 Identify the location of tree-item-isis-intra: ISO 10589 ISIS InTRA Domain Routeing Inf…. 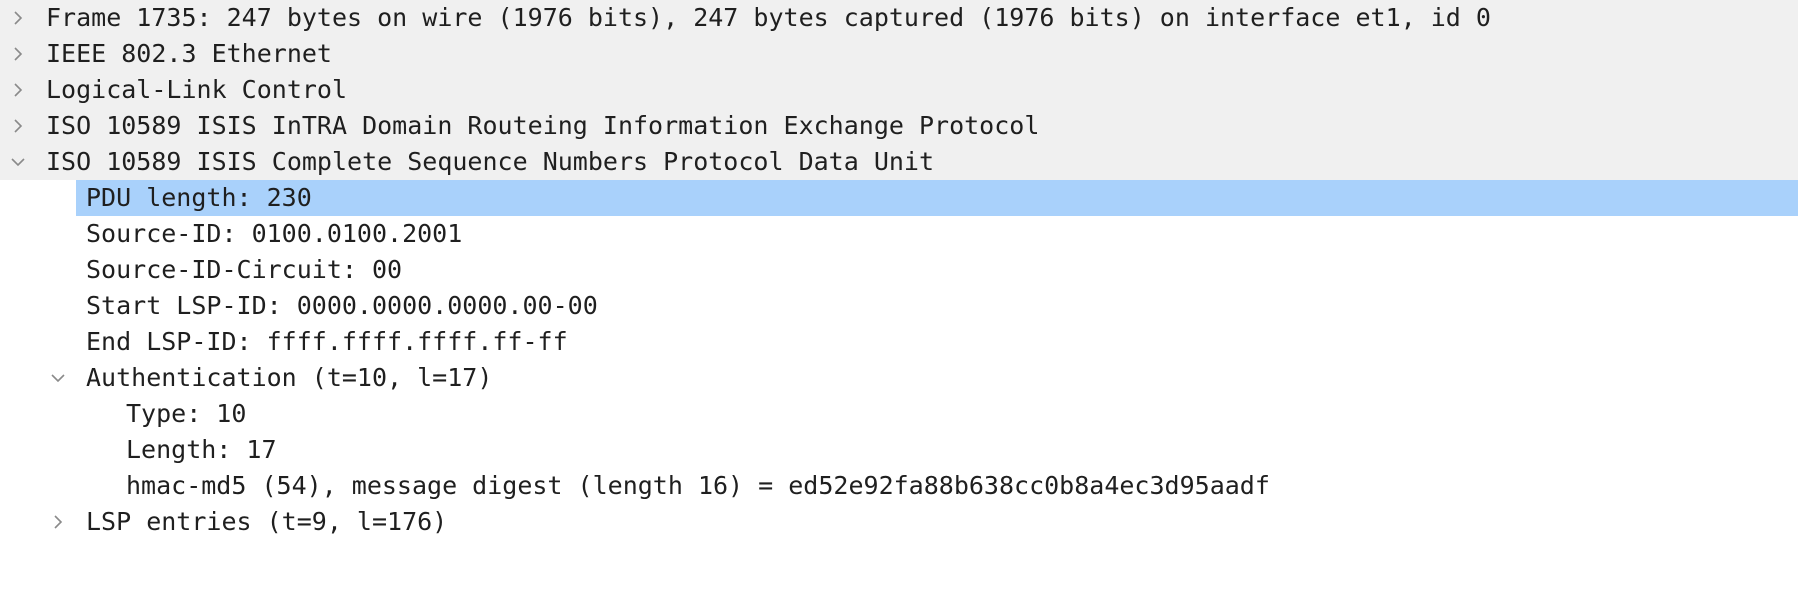
(899, 126).